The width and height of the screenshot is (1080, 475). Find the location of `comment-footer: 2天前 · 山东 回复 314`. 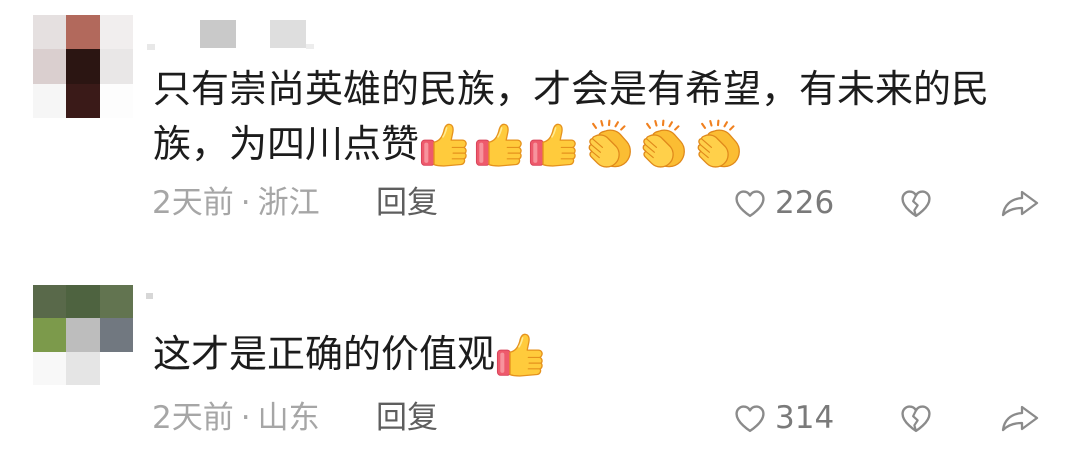

comment-footer: 2天前 · 山东 回复 314 is located at coordinates (540, 418).